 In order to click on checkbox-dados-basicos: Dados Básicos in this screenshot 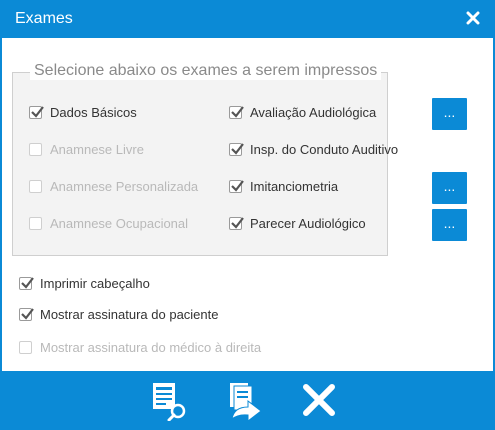, I will do `click(83, 112)`.